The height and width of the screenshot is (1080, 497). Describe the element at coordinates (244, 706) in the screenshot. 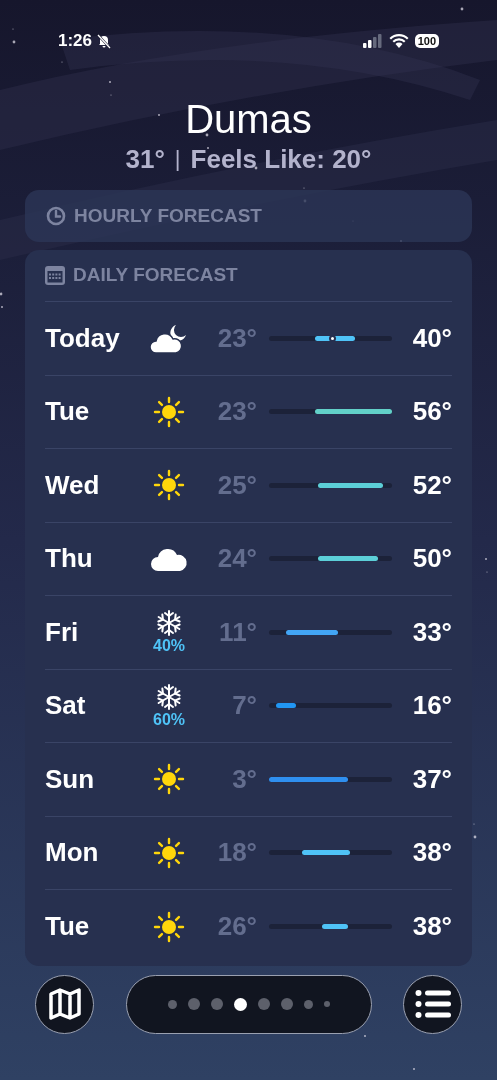

I see `low-temperature: 7°` at that location.